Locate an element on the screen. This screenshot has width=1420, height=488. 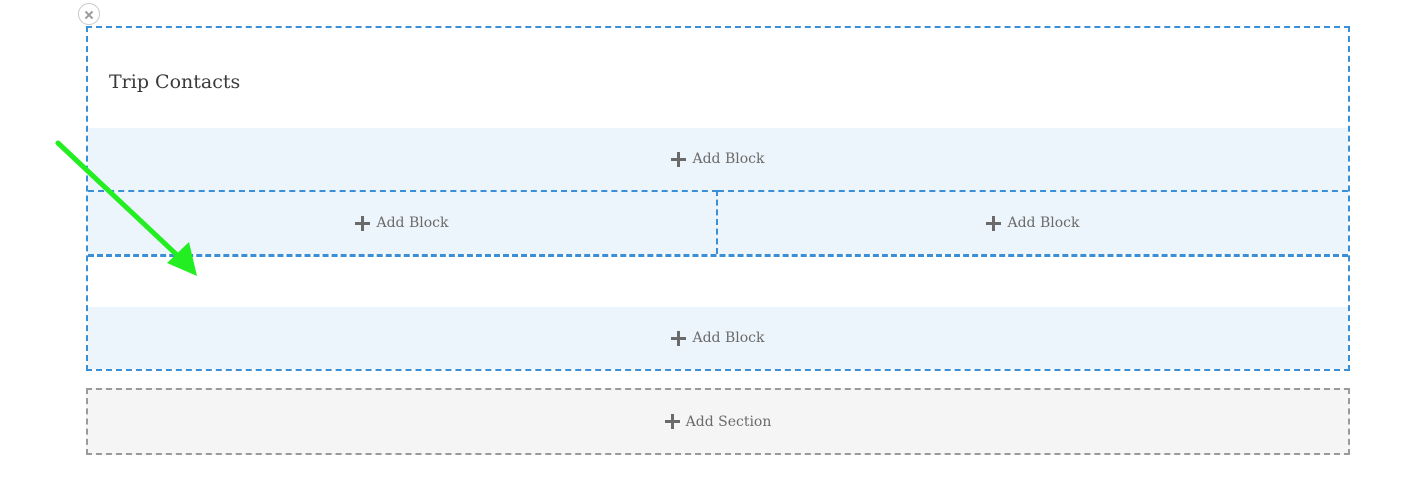
add-section-label: Add Section is located at coordinates (718, 421).